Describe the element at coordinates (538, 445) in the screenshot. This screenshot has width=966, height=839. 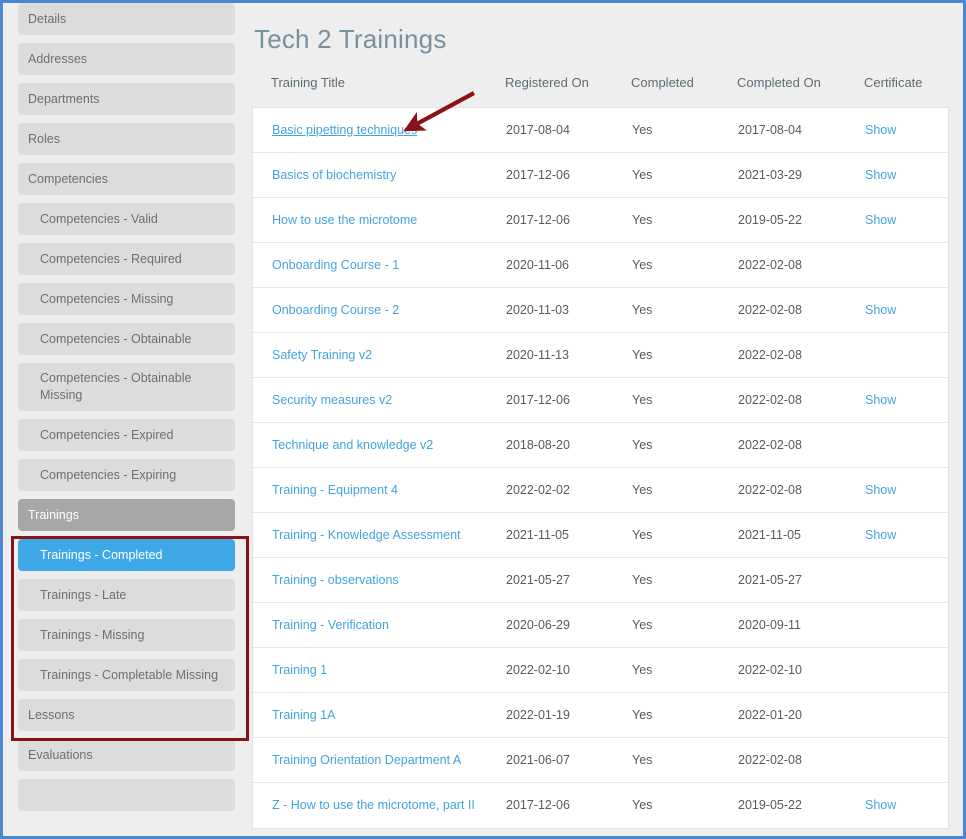
I see `registered-on-cell: 2018-08-20` at that location.